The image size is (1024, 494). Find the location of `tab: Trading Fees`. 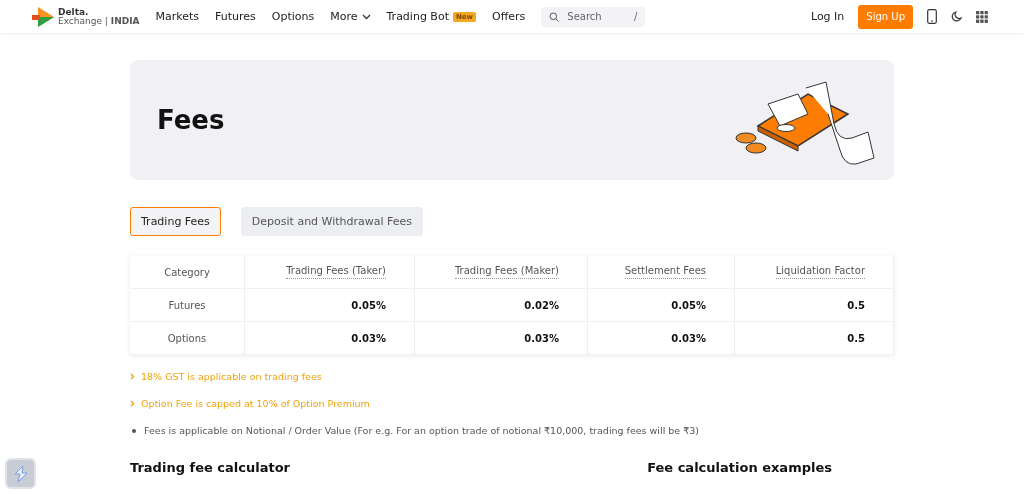

tab: Trading Fees is located at coordinates (175, 221).